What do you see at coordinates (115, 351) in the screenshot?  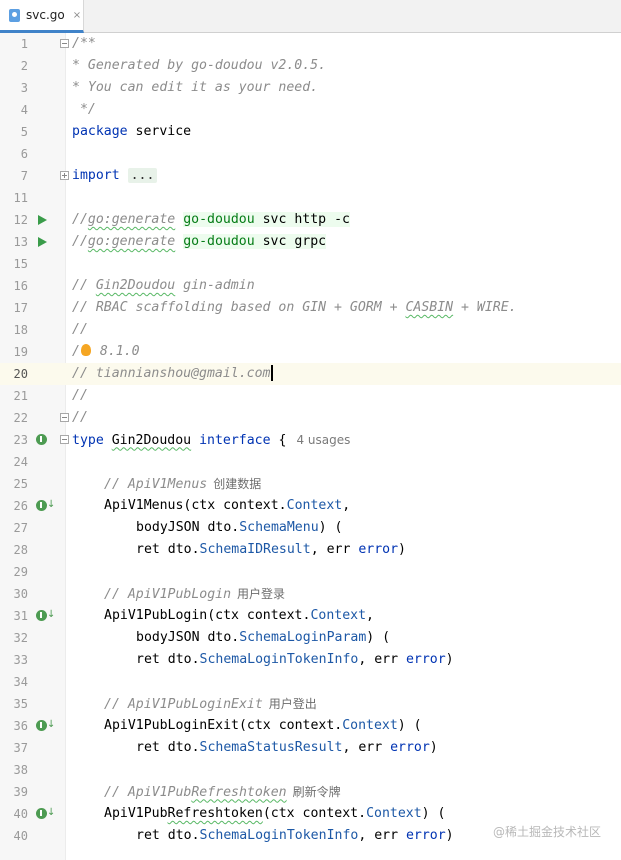 I see `comment-text: 8.1.0` at bounding box center [115, 351].